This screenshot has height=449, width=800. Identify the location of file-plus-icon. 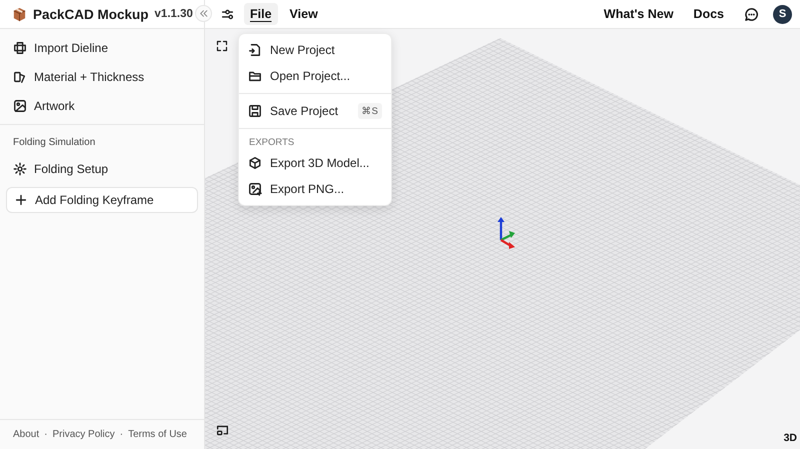
(255, 50).